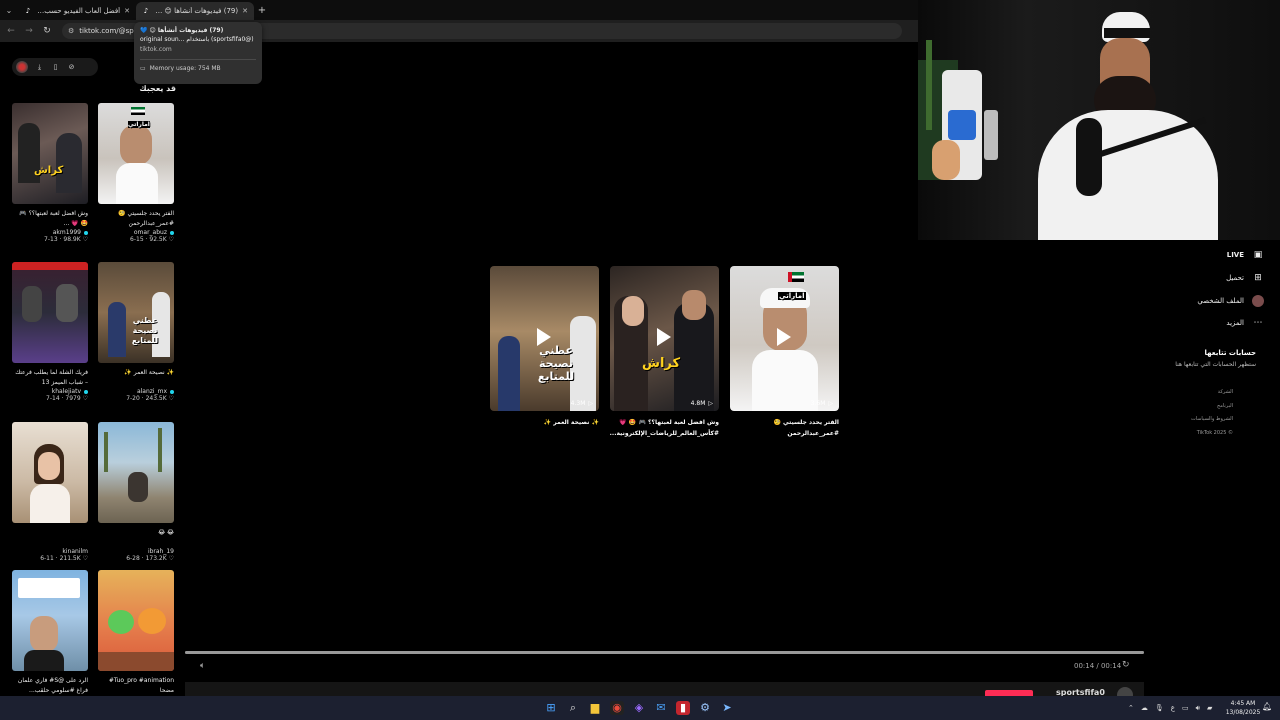 The width and height of the screenshot is (1280, 720). What do you see at coordinates (1159, 708) in the screenshot?
I see `microphone-icon: 🎙︎` at bounding box center [1159, 708].